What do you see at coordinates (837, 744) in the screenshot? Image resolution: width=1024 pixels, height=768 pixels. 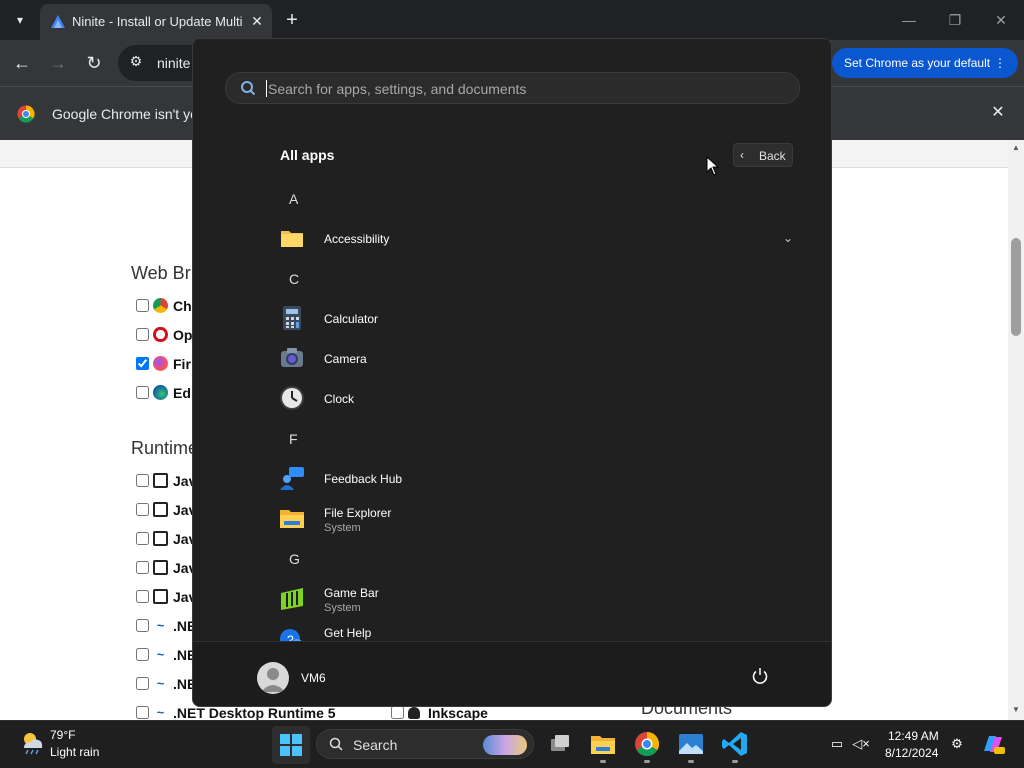 I see `display-icon: ▭` at bounding box center [837, 744].